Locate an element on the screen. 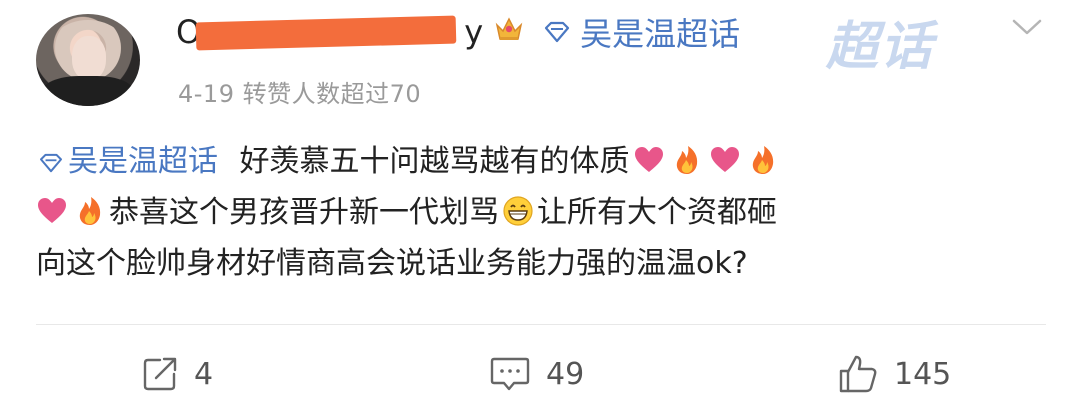  content-topic-label: 吴是温超话 is located at coordinates (143, 161).